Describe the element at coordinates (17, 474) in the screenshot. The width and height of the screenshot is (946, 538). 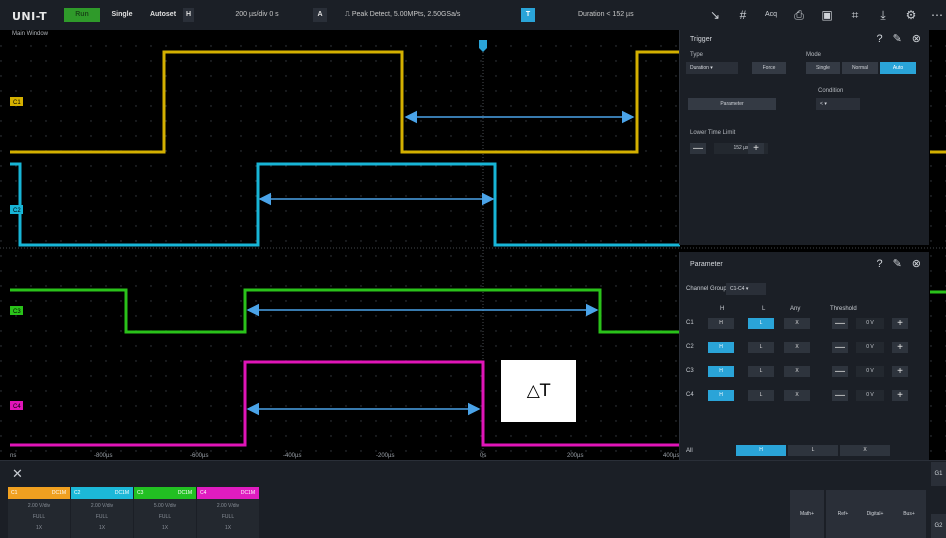
I see `measure-tool-icon: ✕` at that location.